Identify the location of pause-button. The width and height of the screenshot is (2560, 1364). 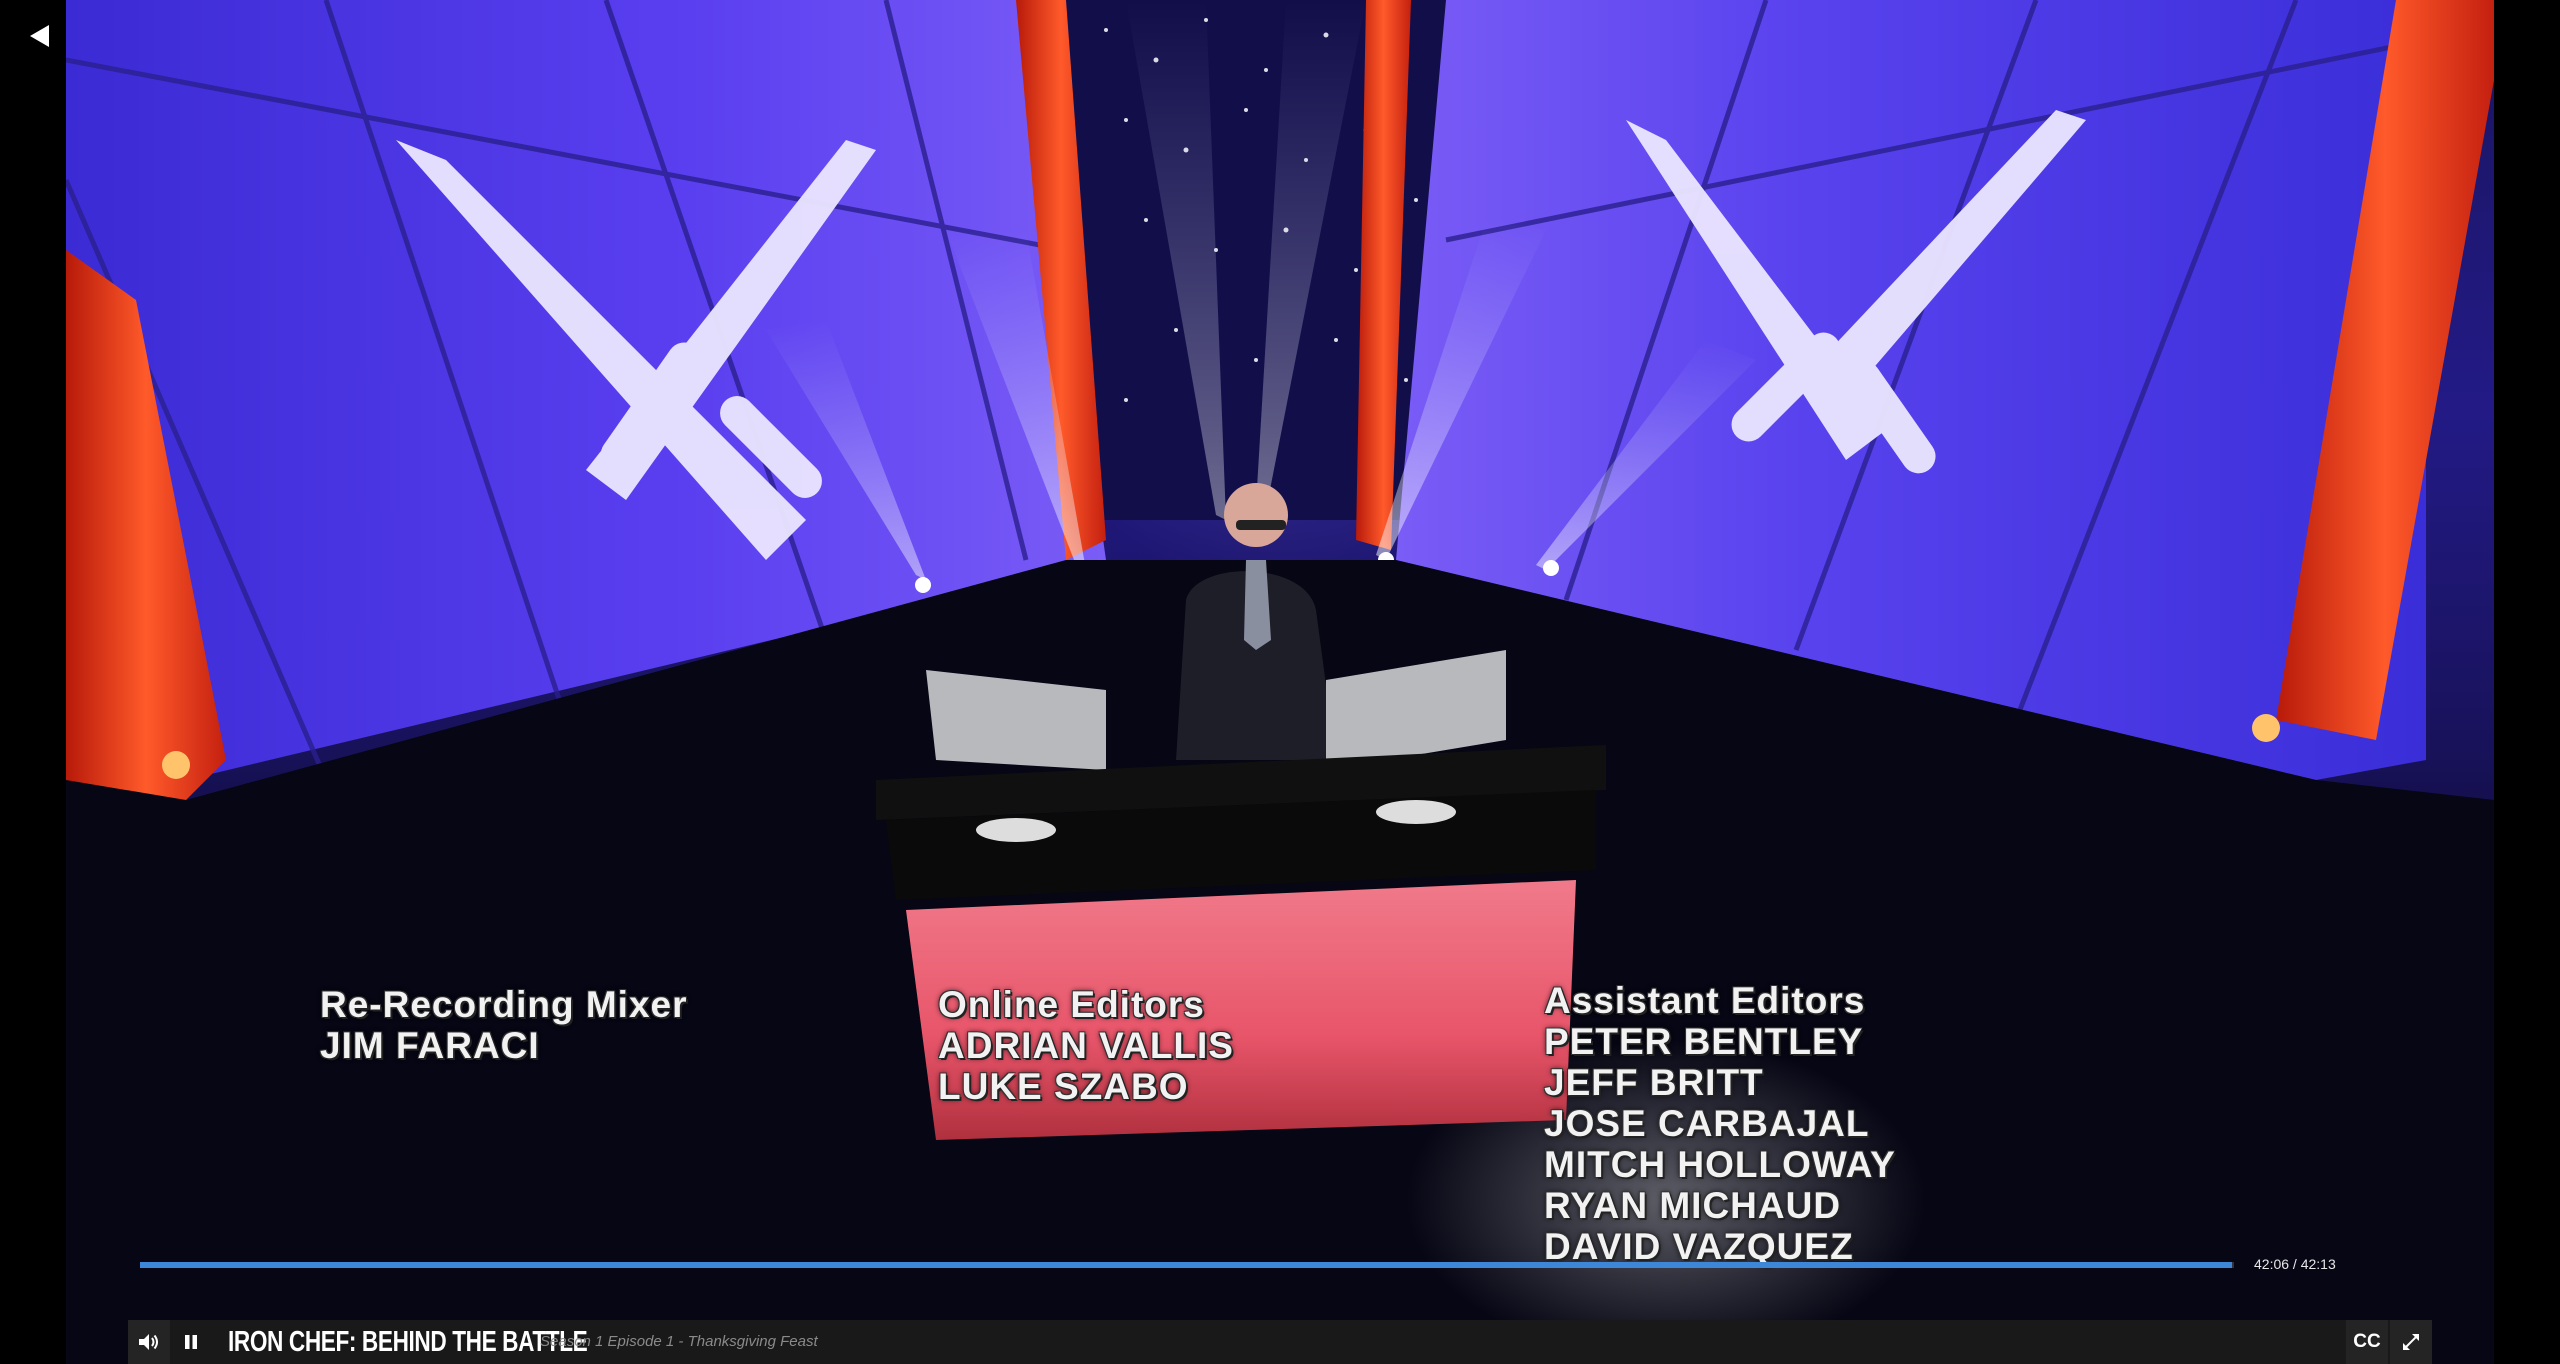
(191, 1342).